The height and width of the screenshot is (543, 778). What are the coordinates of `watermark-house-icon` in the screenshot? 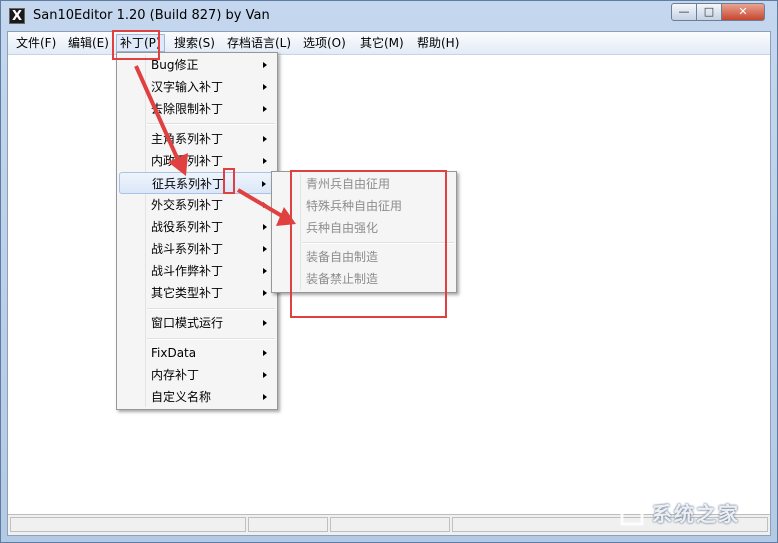 It's located at (632, 510).